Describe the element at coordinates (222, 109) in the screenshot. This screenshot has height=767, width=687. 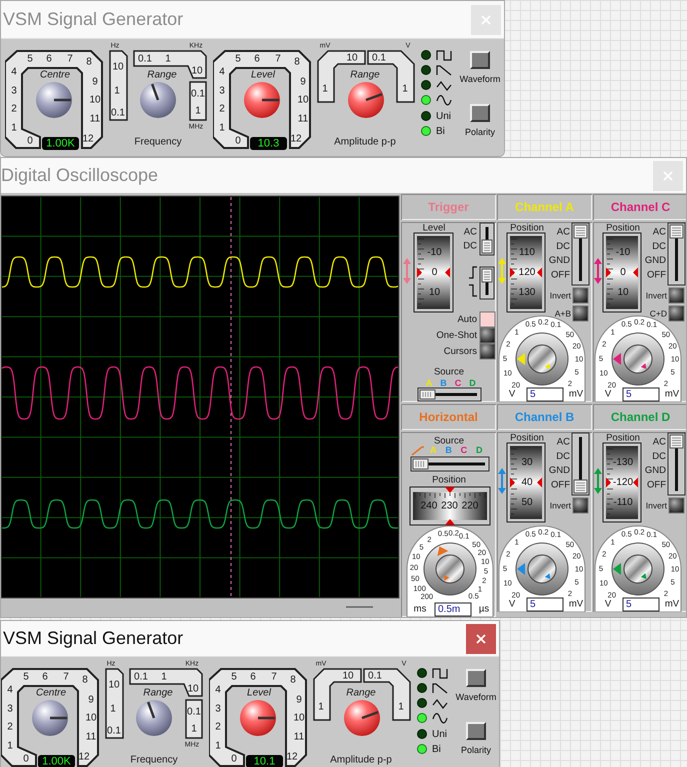
I see `scale-label: 2` at that location.